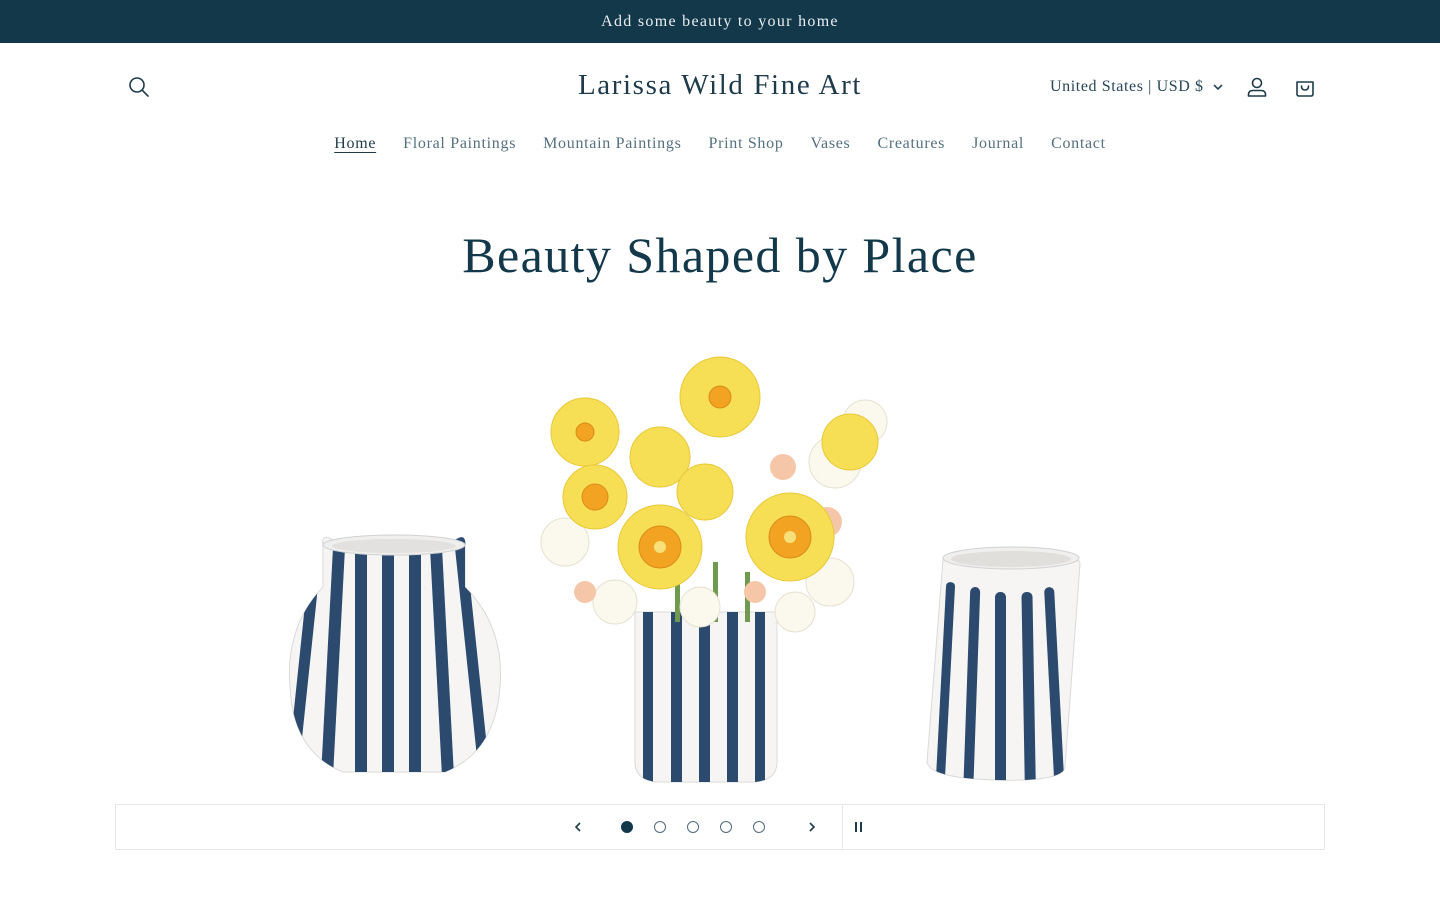 The image size is (1440, 900). I want to click on nav-item-contact: Contact, so click(1078, 146).